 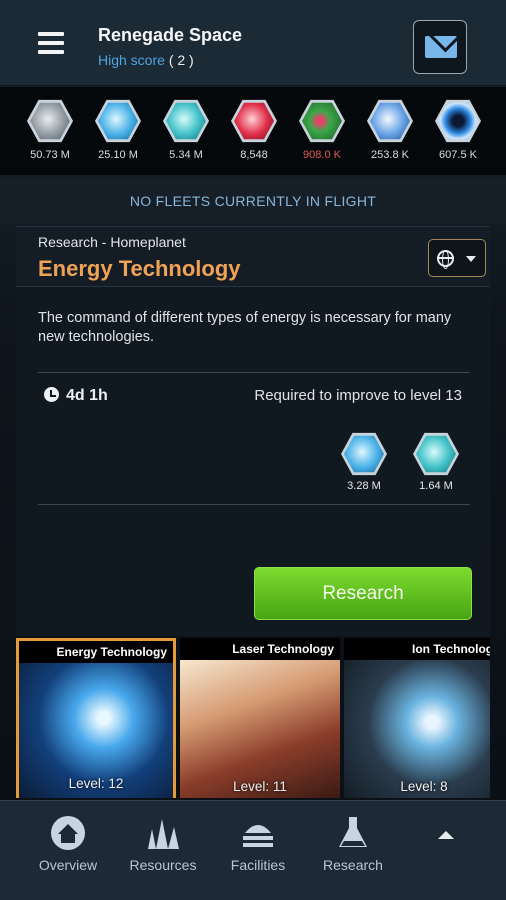 I want to click on envelope-icon, so click(x=441, y=47).